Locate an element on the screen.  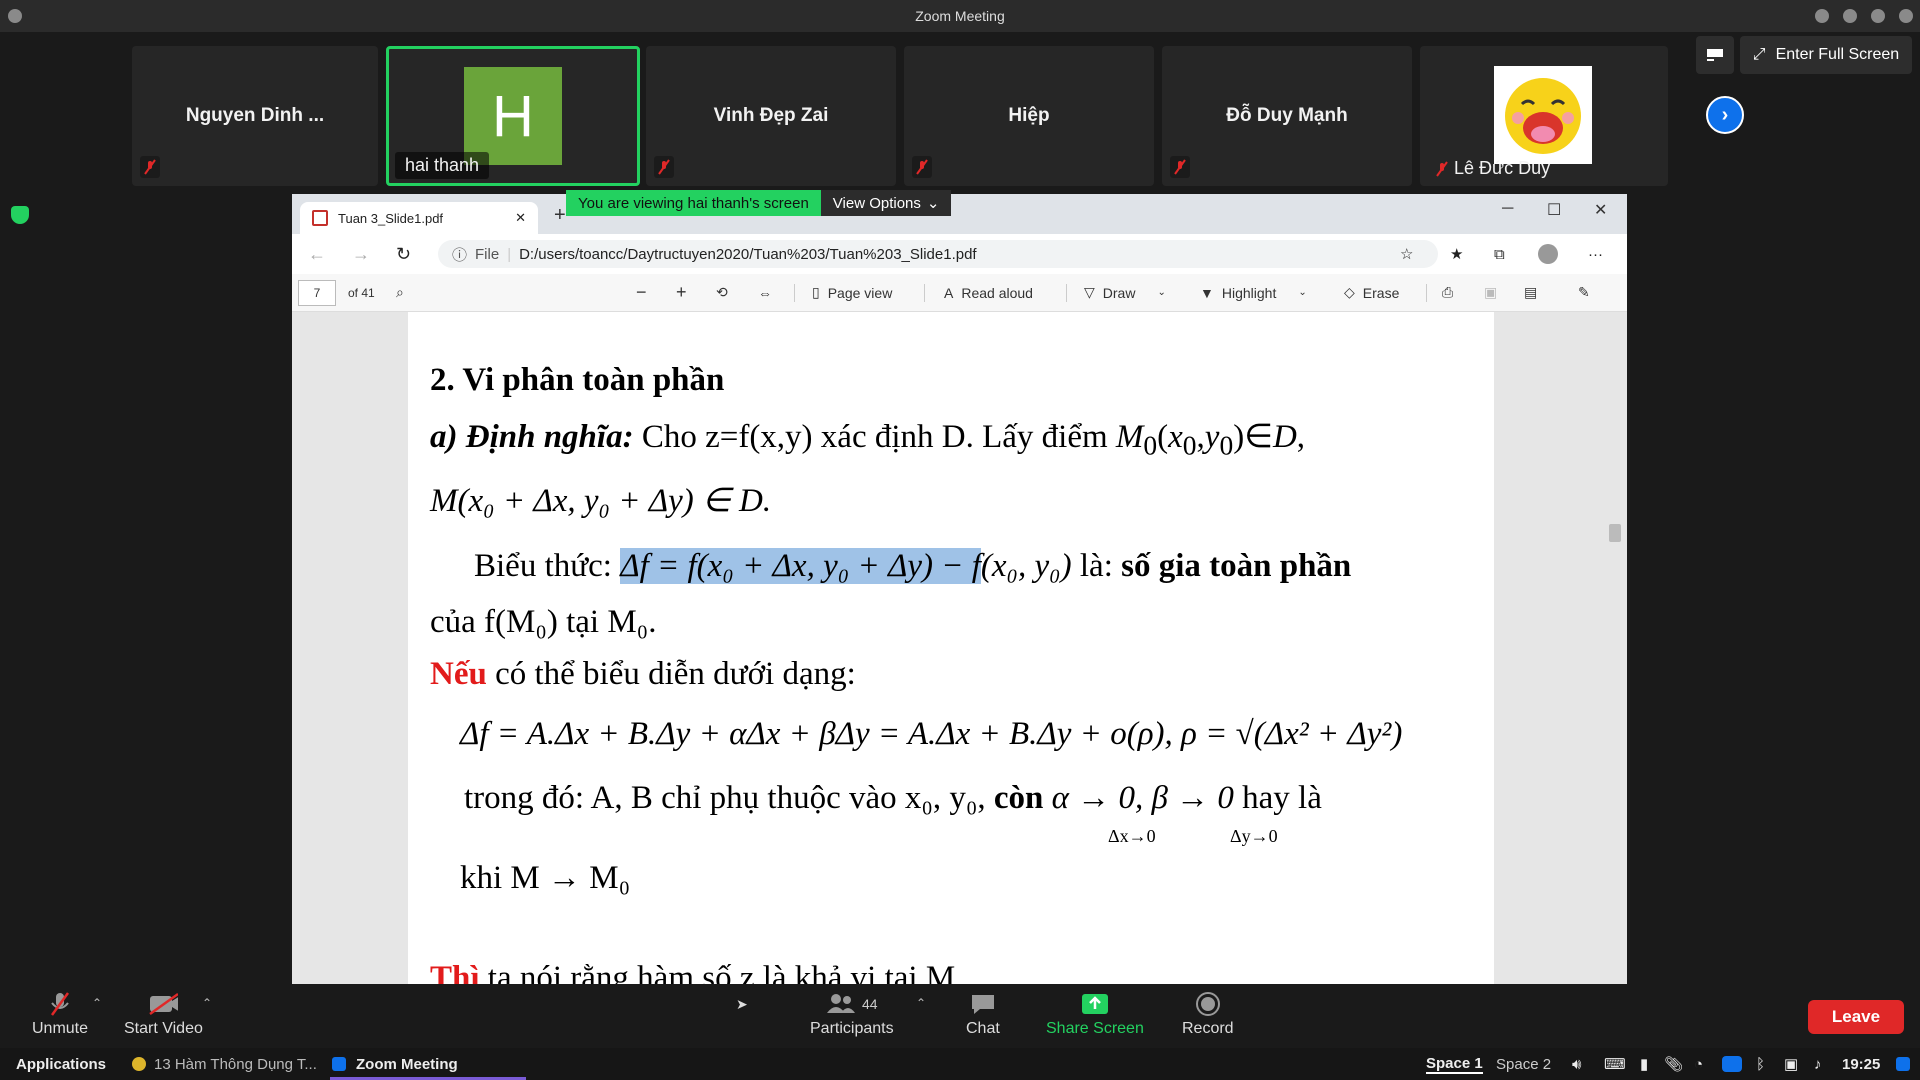
video-off-icon is located at coordinates (163, 1004).